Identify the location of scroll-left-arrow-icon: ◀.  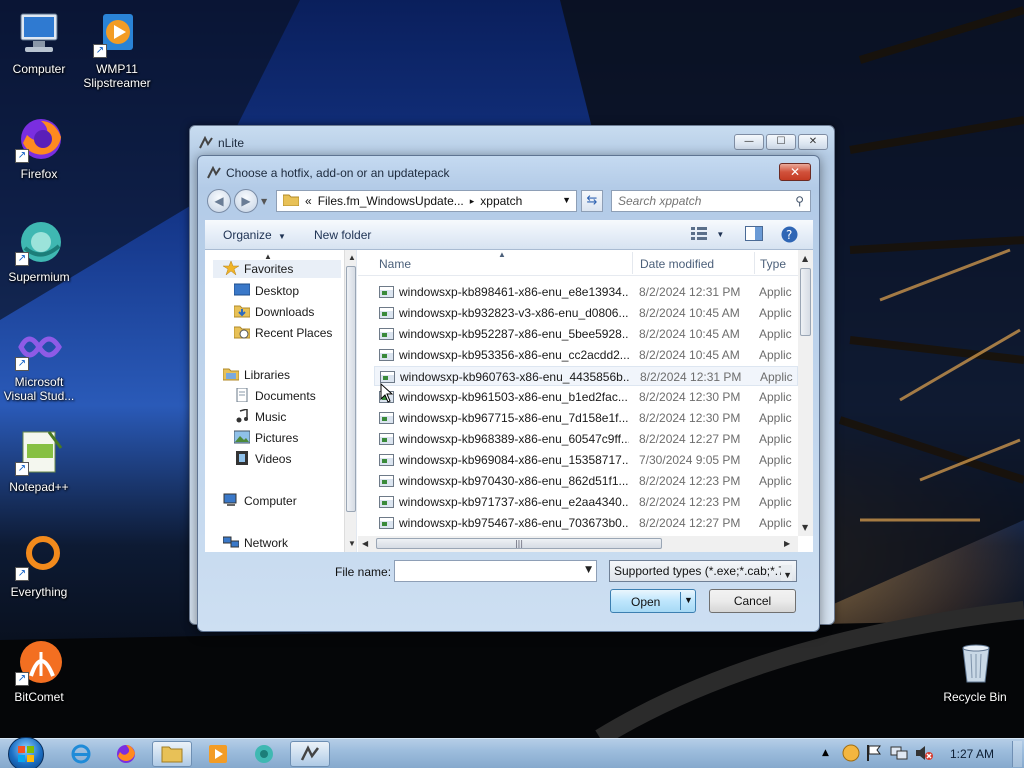
(365, 543).